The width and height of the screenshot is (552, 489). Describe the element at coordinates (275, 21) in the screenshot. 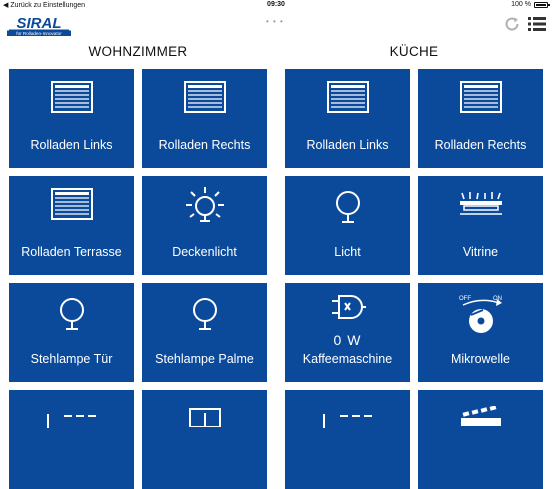

I see `page-indicator: • • •` at that location.